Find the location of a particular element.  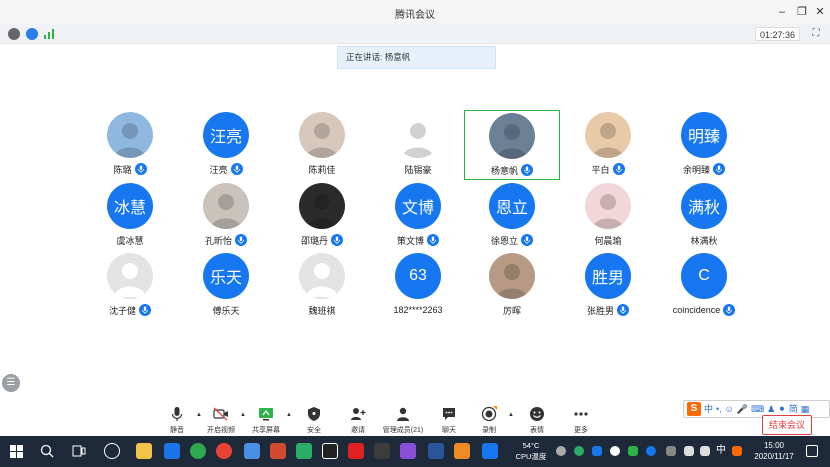

title-bar: 腾讯会议 – ❐ ✕ is located at coordinates (415, 12).